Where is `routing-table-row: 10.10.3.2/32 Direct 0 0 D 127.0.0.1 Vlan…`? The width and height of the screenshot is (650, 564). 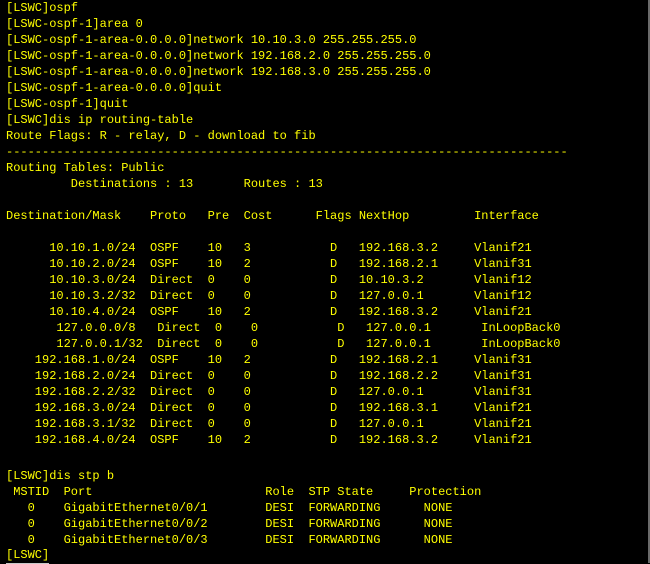
routing-table-row: 10.10.3.2/32 Direct 0 0 D 127.0.0.1 Vlan… is located at coordinates (269, 296).